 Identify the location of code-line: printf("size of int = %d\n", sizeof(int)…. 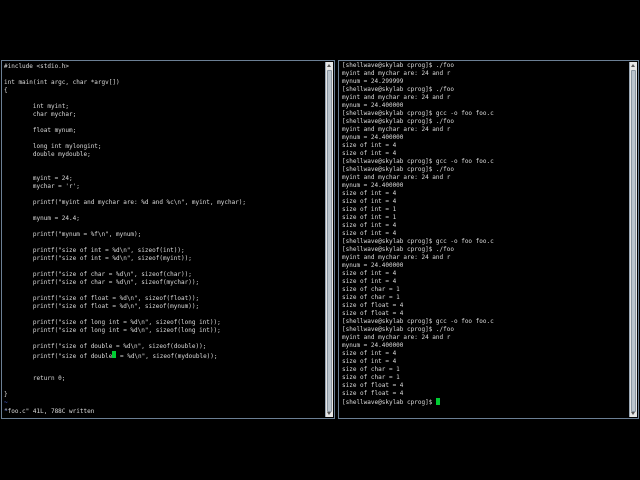
(94, 250).